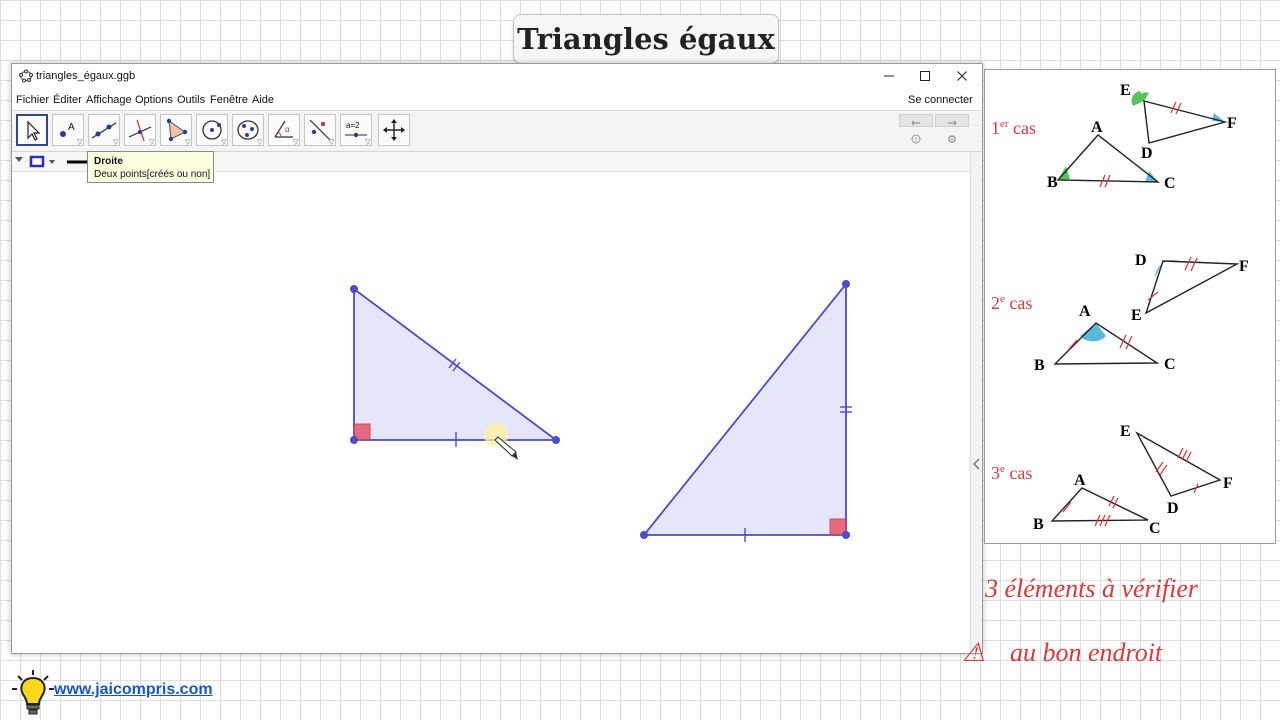 Image resolution: width=1280 pixels, height=720 pixels. I want to click on help-icon: ?, so click(916, 139).